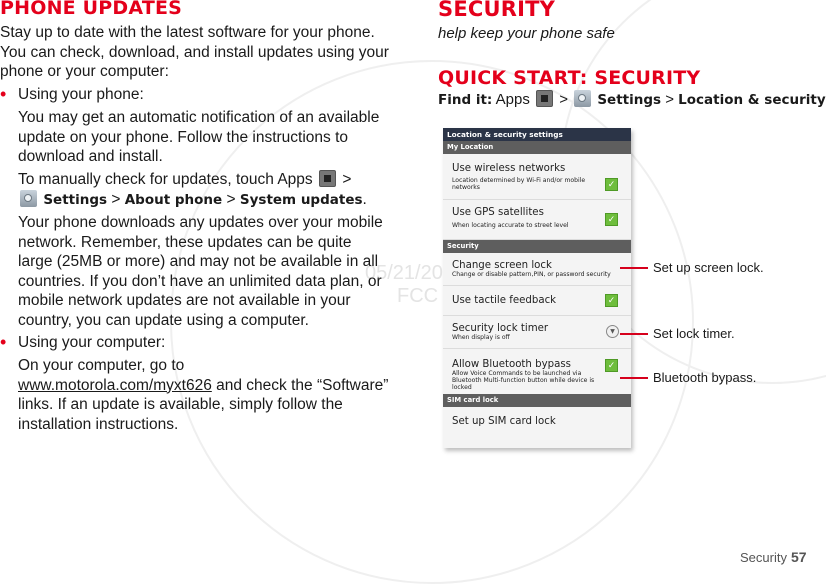 The image size is (826, 584). I want to click on apps-label: Apps, so click(512, 99).